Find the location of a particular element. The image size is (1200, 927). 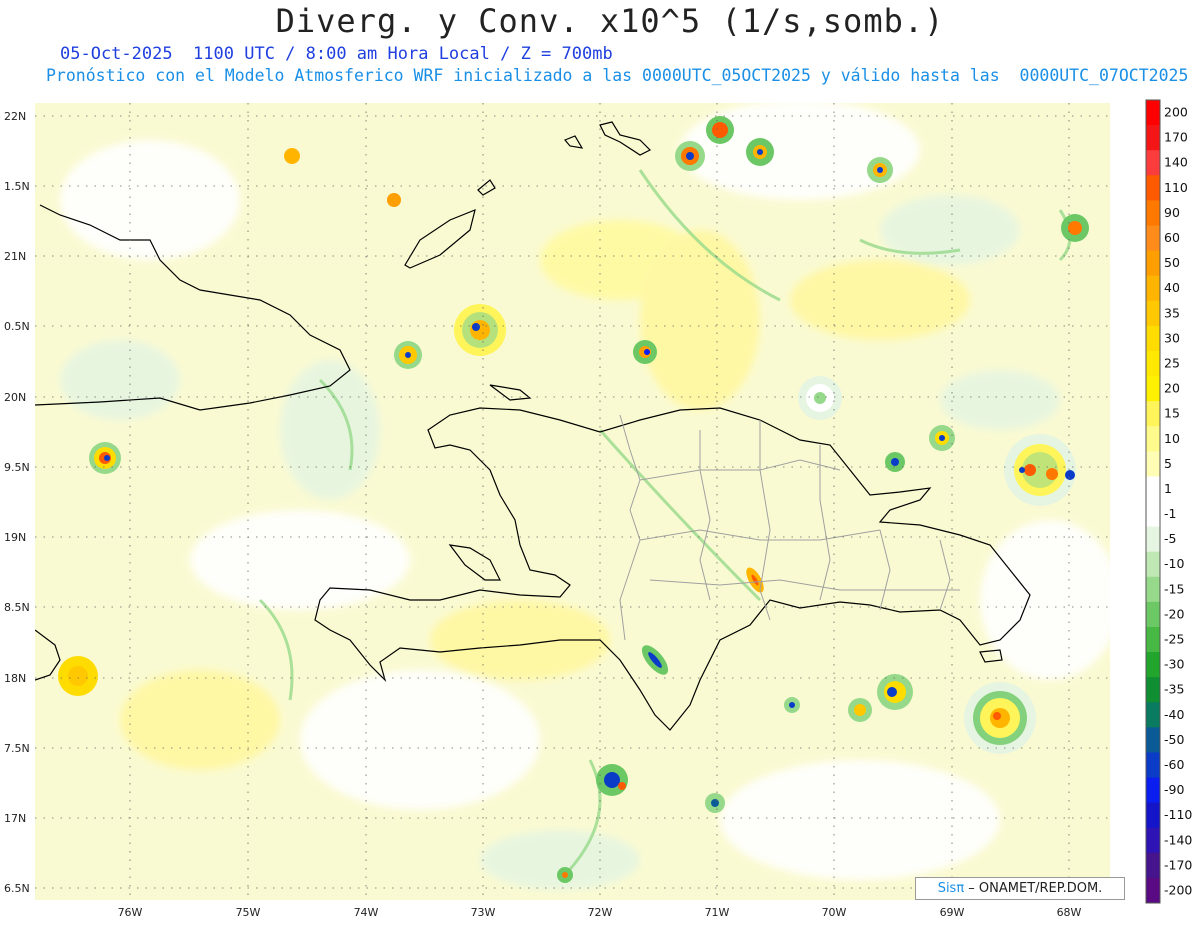

colorbar-label: -140 is located at coordinates (1178, 839).